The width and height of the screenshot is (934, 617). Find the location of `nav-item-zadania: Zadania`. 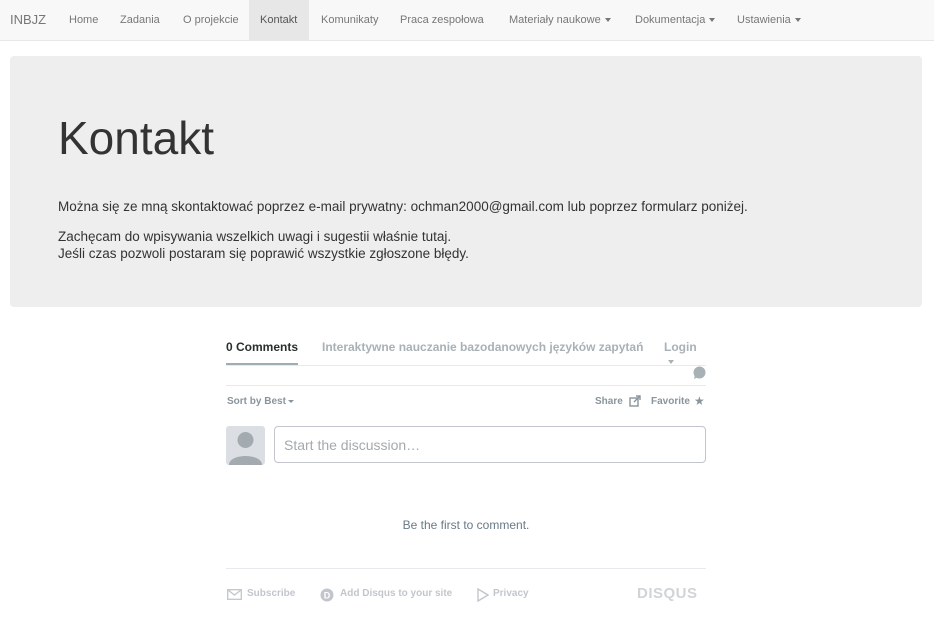

nav-item-zadania: Zadania is located at coordinates (140, 20).